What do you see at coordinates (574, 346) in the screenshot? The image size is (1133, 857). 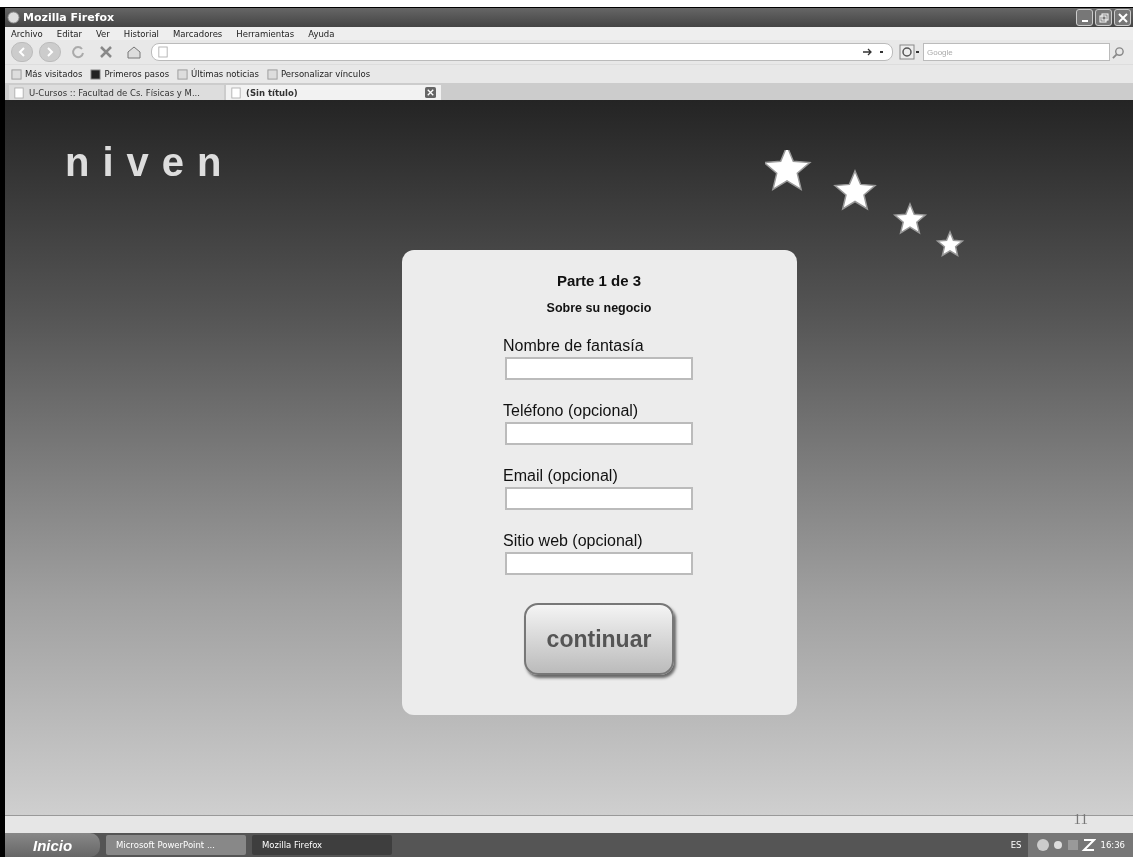 I see `field-label: Nombre de fantasía` at bounding box center [574, 346].